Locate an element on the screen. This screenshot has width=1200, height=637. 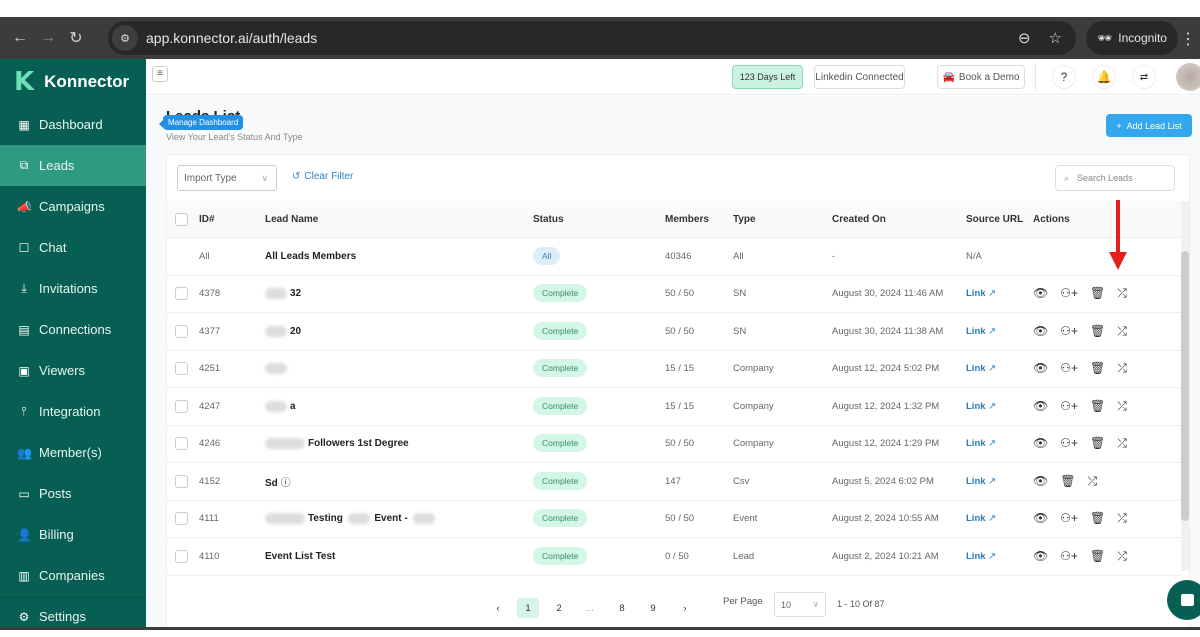
sidebar-item-invitations: ⤓ Invitations is located at coordinates (73, 288).